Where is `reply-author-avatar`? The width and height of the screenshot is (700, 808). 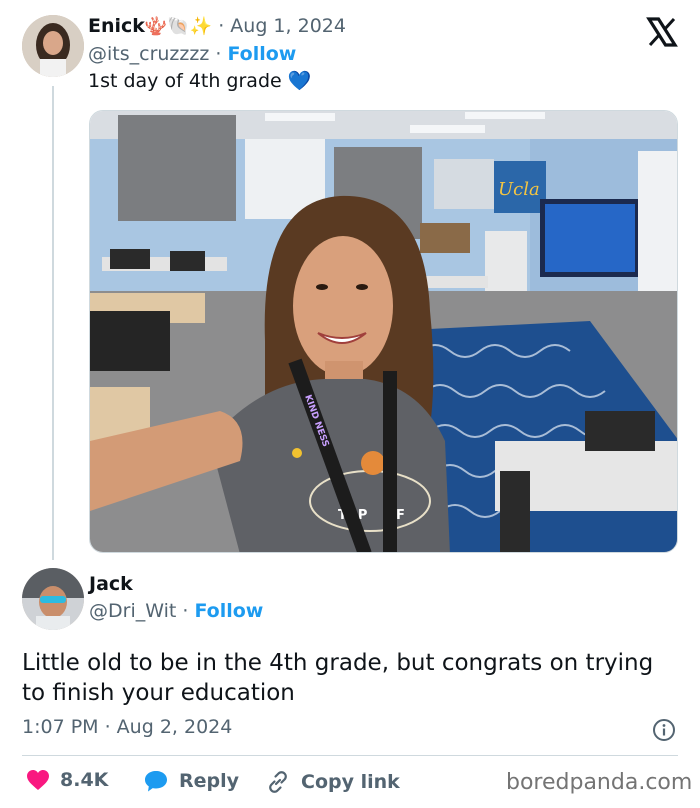
reply-author-avatar is located at coordinates (53, 599).